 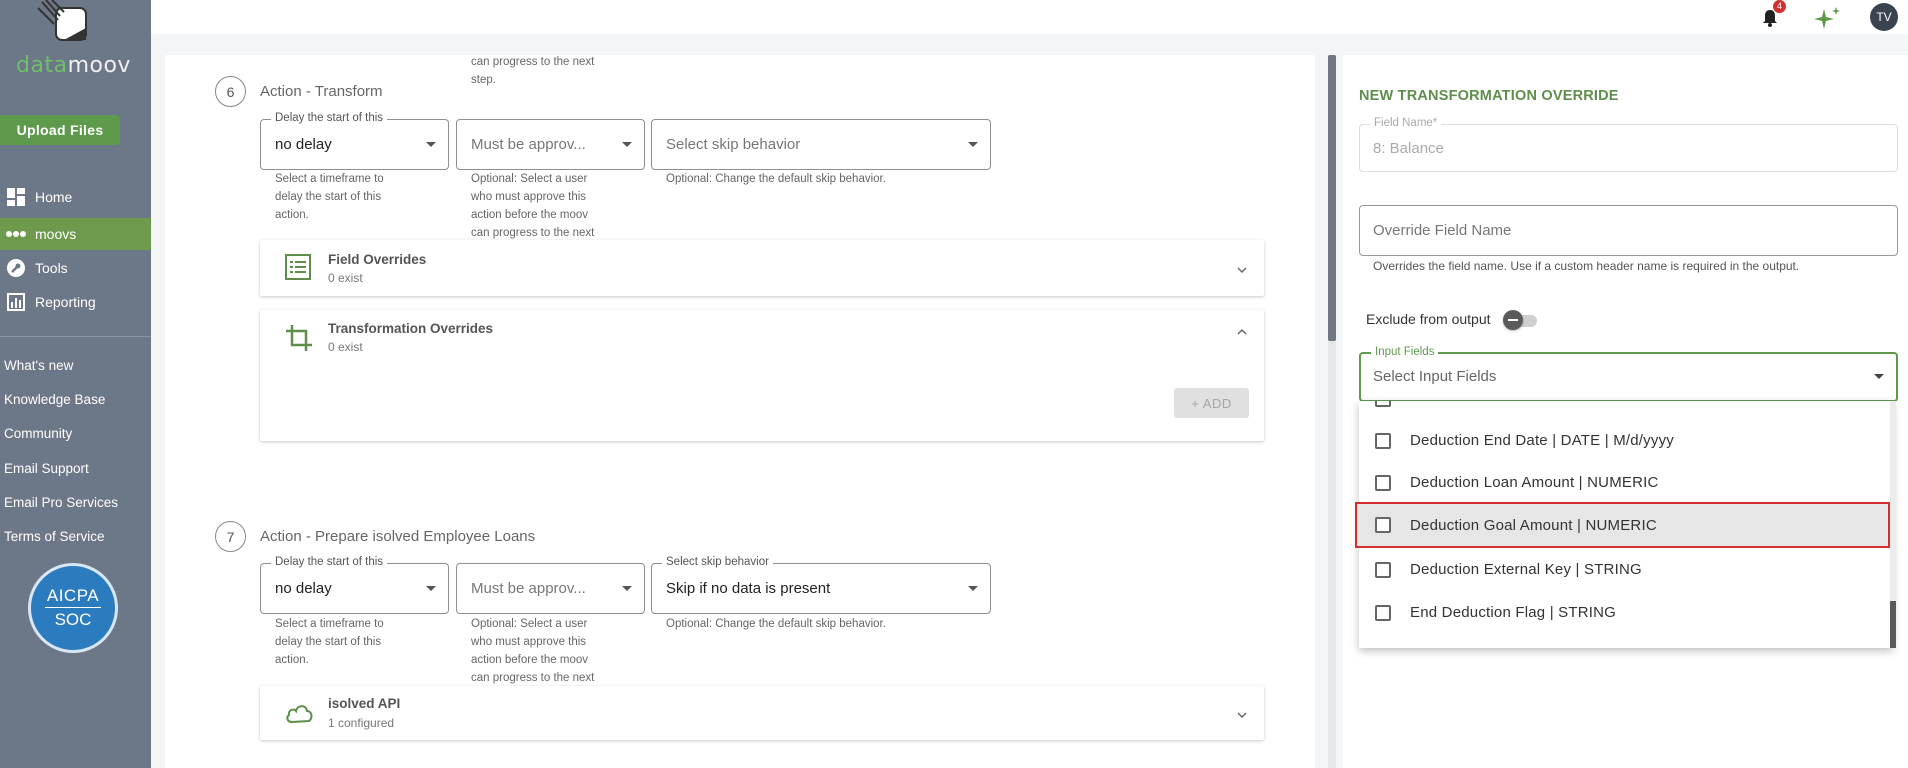 What do you see at coordinates (1622, 525) in the screenshot?
I see `option-deduction-goal-amount: Deduction Goal Amount | NUMERIC` at bounding box center [1622, 525].